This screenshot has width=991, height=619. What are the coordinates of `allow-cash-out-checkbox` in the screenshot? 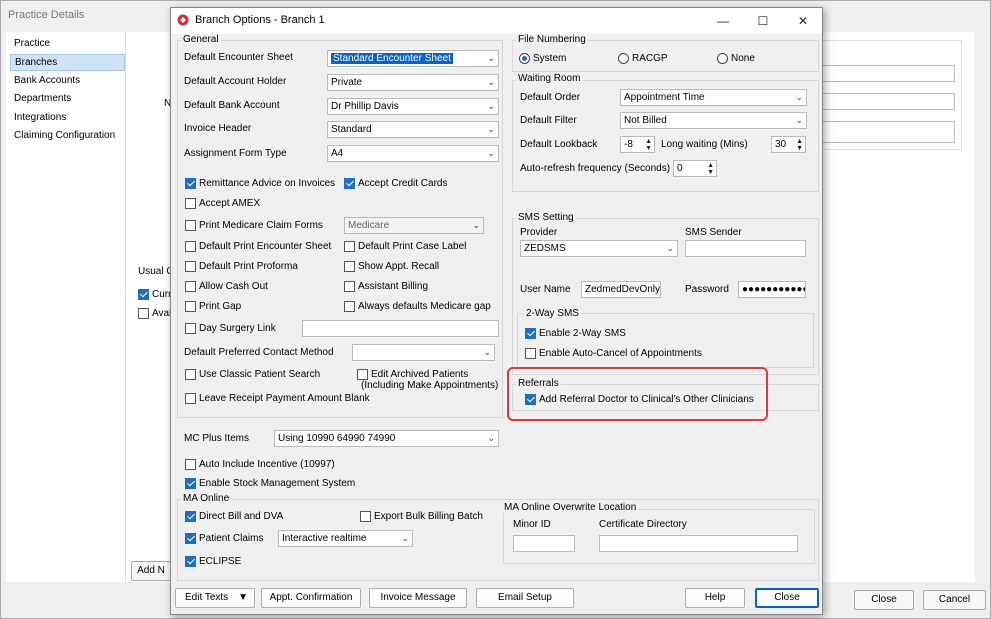 It's located at (190, 286).